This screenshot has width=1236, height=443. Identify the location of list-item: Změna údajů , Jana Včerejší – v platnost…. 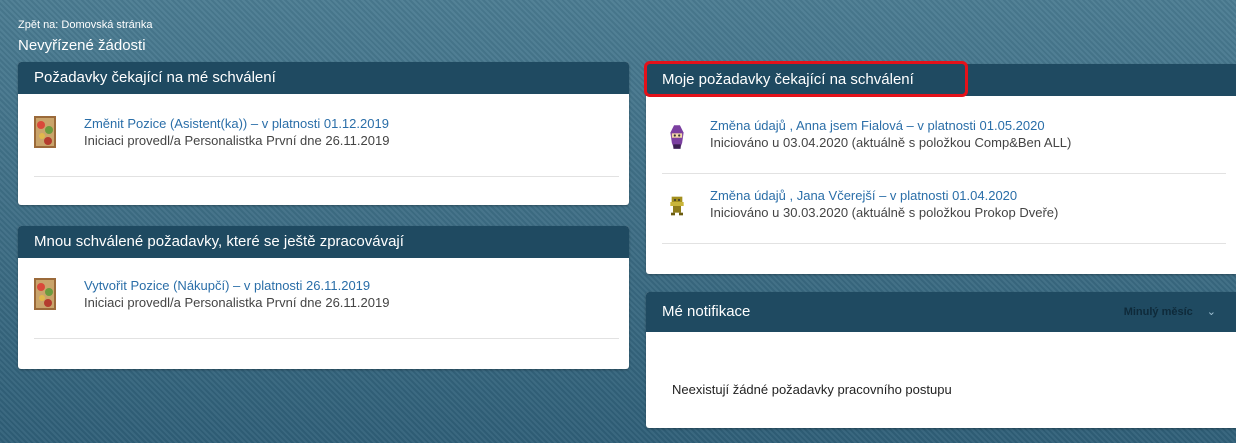
(944, 216).